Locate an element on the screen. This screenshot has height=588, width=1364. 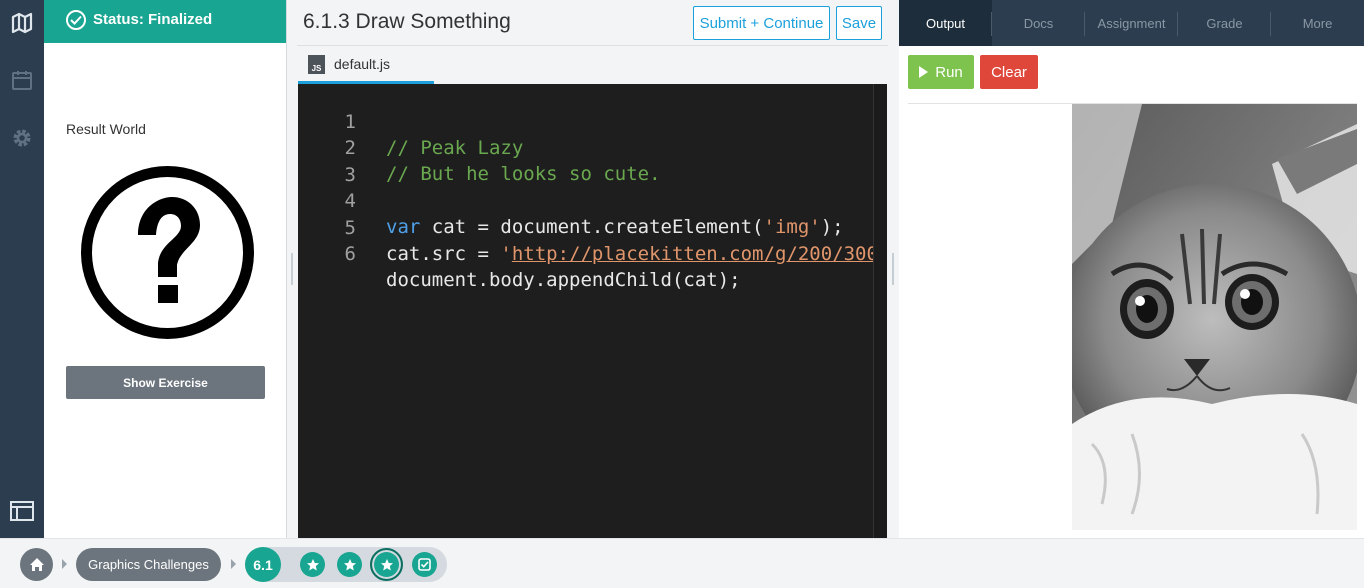
tab-label: Assignment is located at coordinates (1131, 23).